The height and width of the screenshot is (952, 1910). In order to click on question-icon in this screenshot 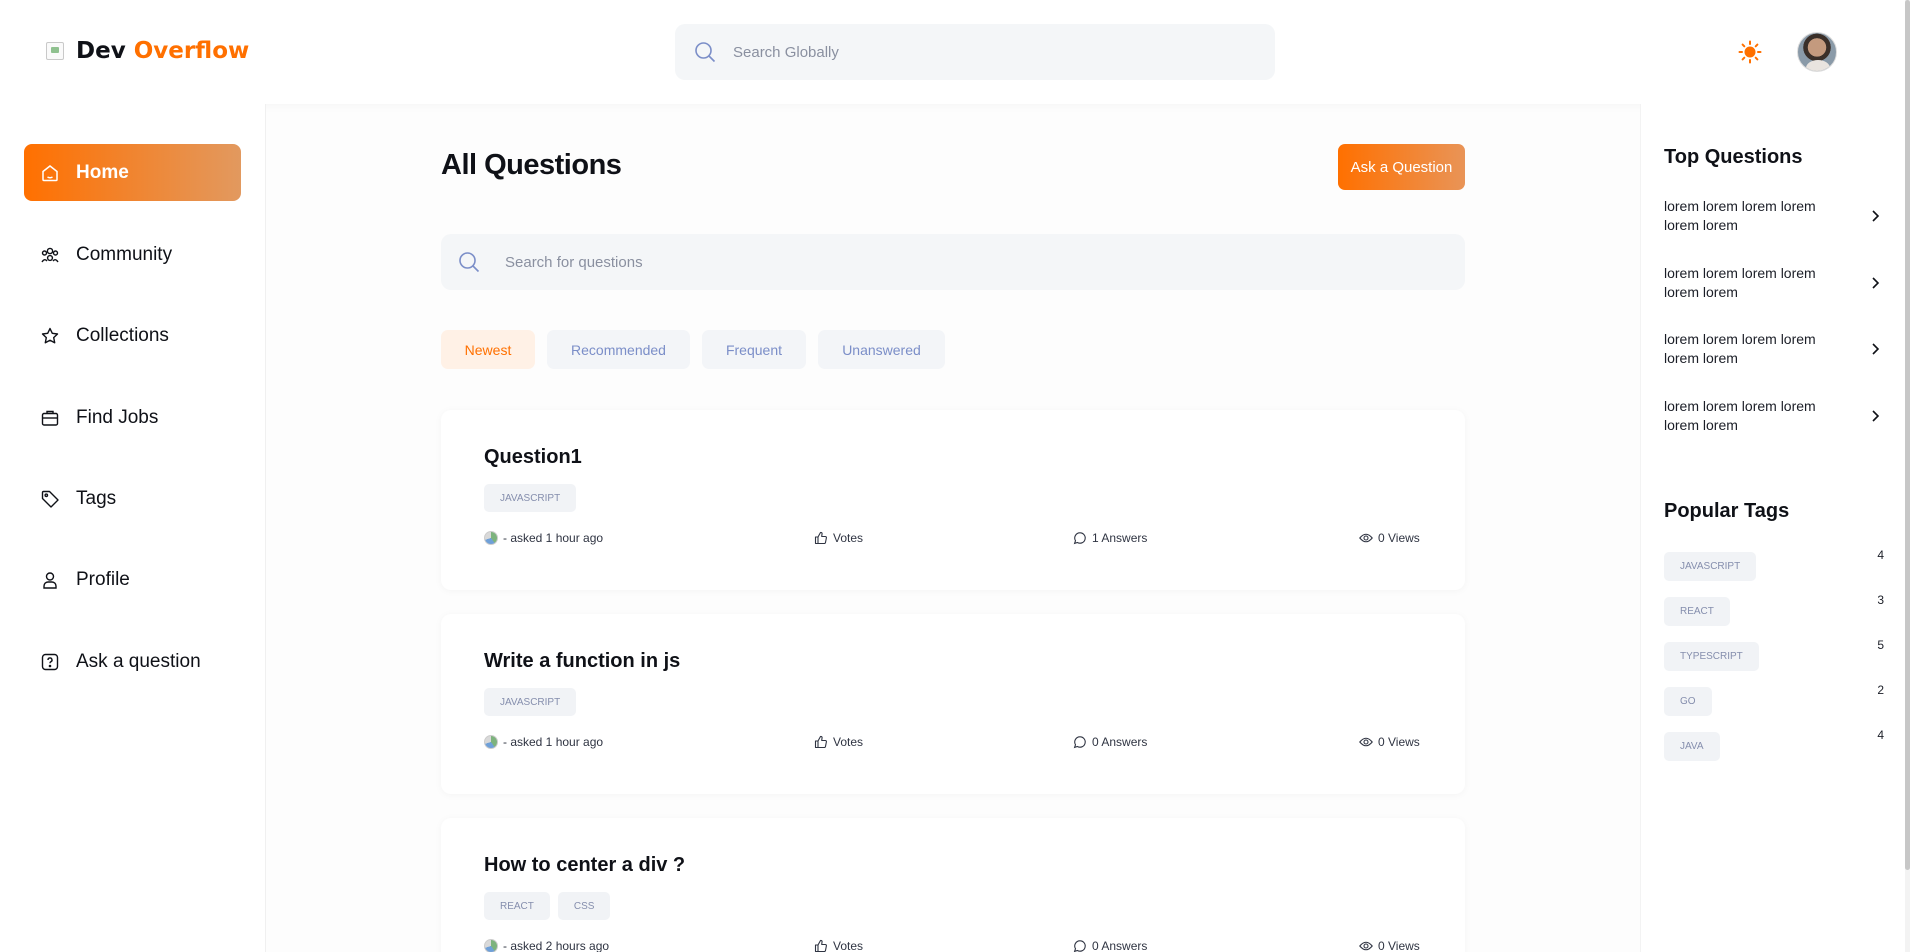, I will do `click(50, 661)`.